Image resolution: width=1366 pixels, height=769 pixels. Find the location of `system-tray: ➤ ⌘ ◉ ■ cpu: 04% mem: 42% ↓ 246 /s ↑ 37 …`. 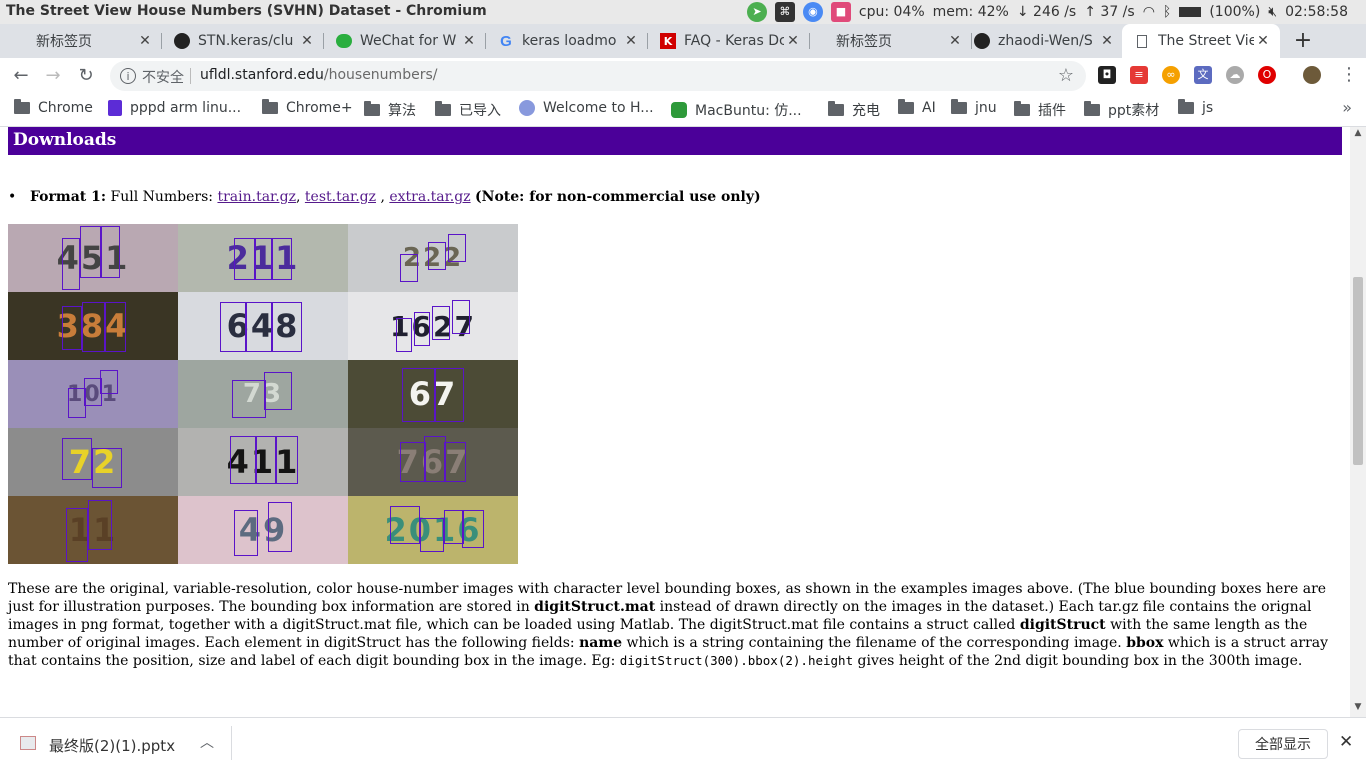

system-tray: ➤ ⌘ ◉ ■ cpu: 04% mem: 42% ↓ 246 /s ↑ 37 … is located at coordinates (1051, 12).